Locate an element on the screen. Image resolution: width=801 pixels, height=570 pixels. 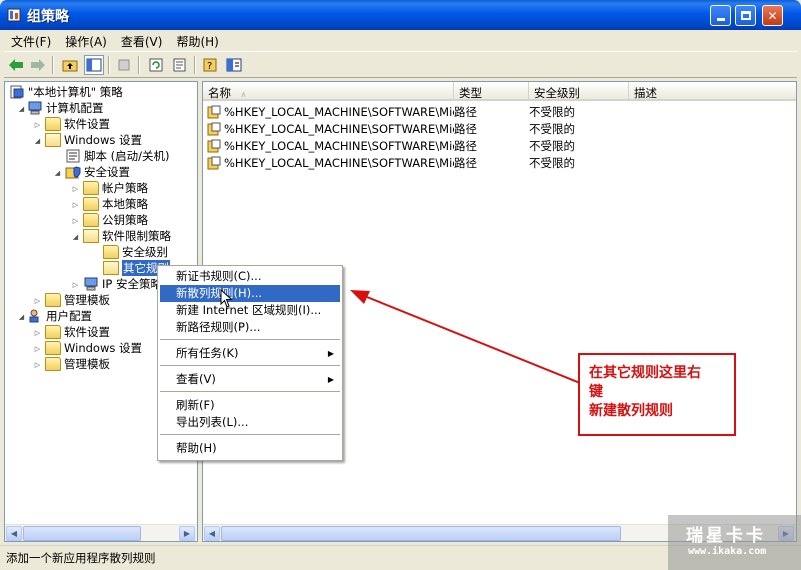
export-list-icon is located at coordinates (179, 65).